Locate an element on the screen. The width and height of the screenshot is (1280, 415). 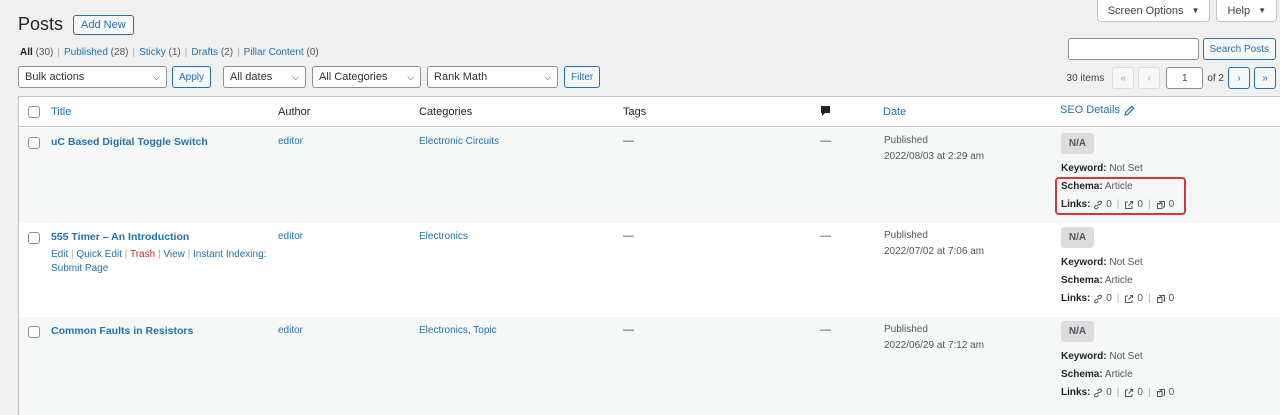
screen-options-button: Screen Options ▼ is located at coordinates (1153, 11).